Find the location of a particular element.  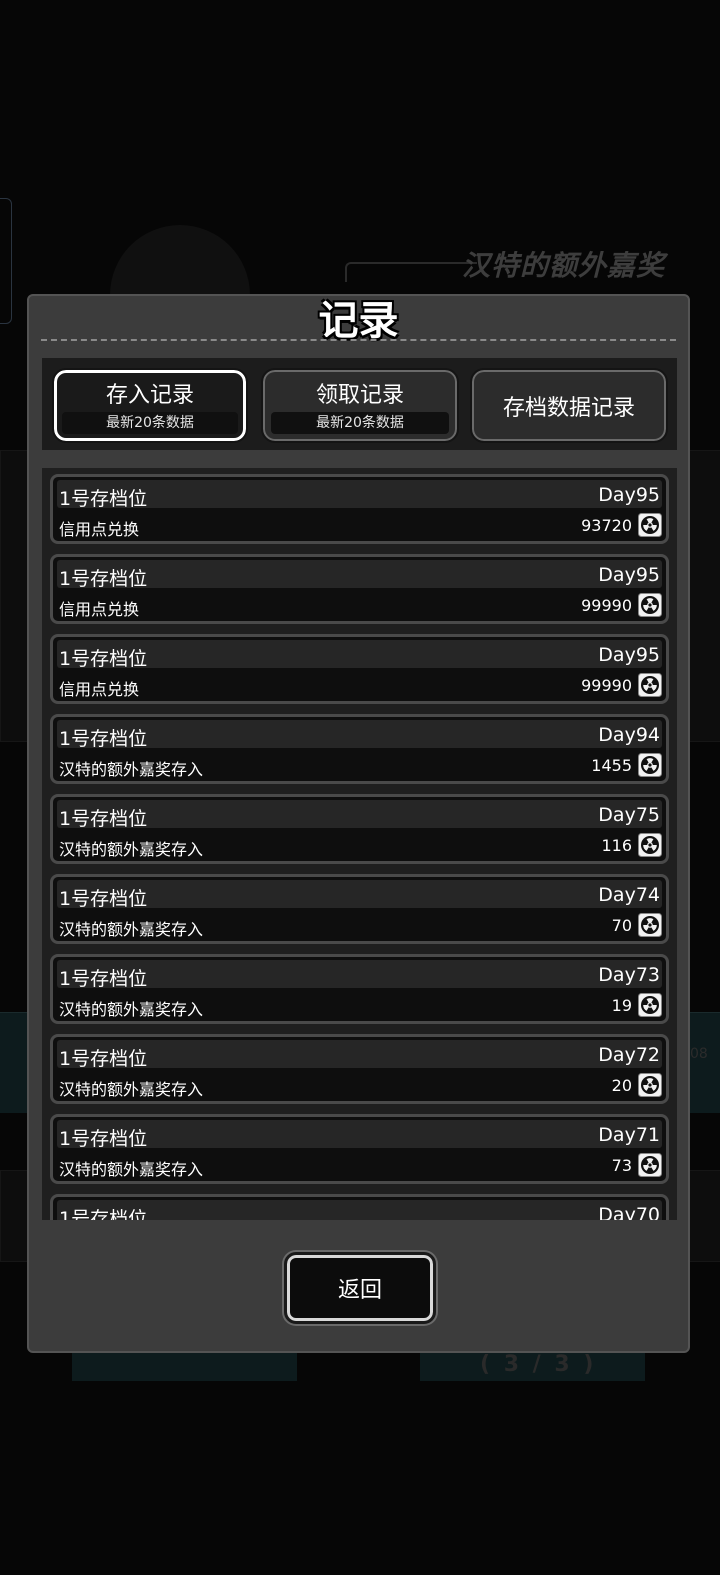

record-day: Day72 is located at coordinates (629, 1055).